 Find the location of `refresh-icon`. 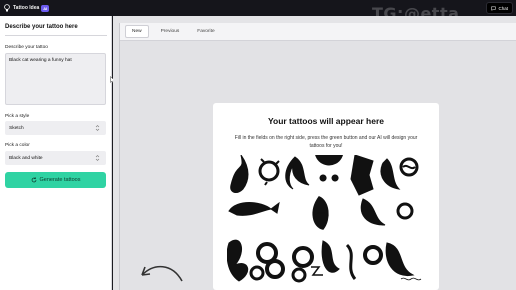

refresh-icon is located at coordinates (33, 180).